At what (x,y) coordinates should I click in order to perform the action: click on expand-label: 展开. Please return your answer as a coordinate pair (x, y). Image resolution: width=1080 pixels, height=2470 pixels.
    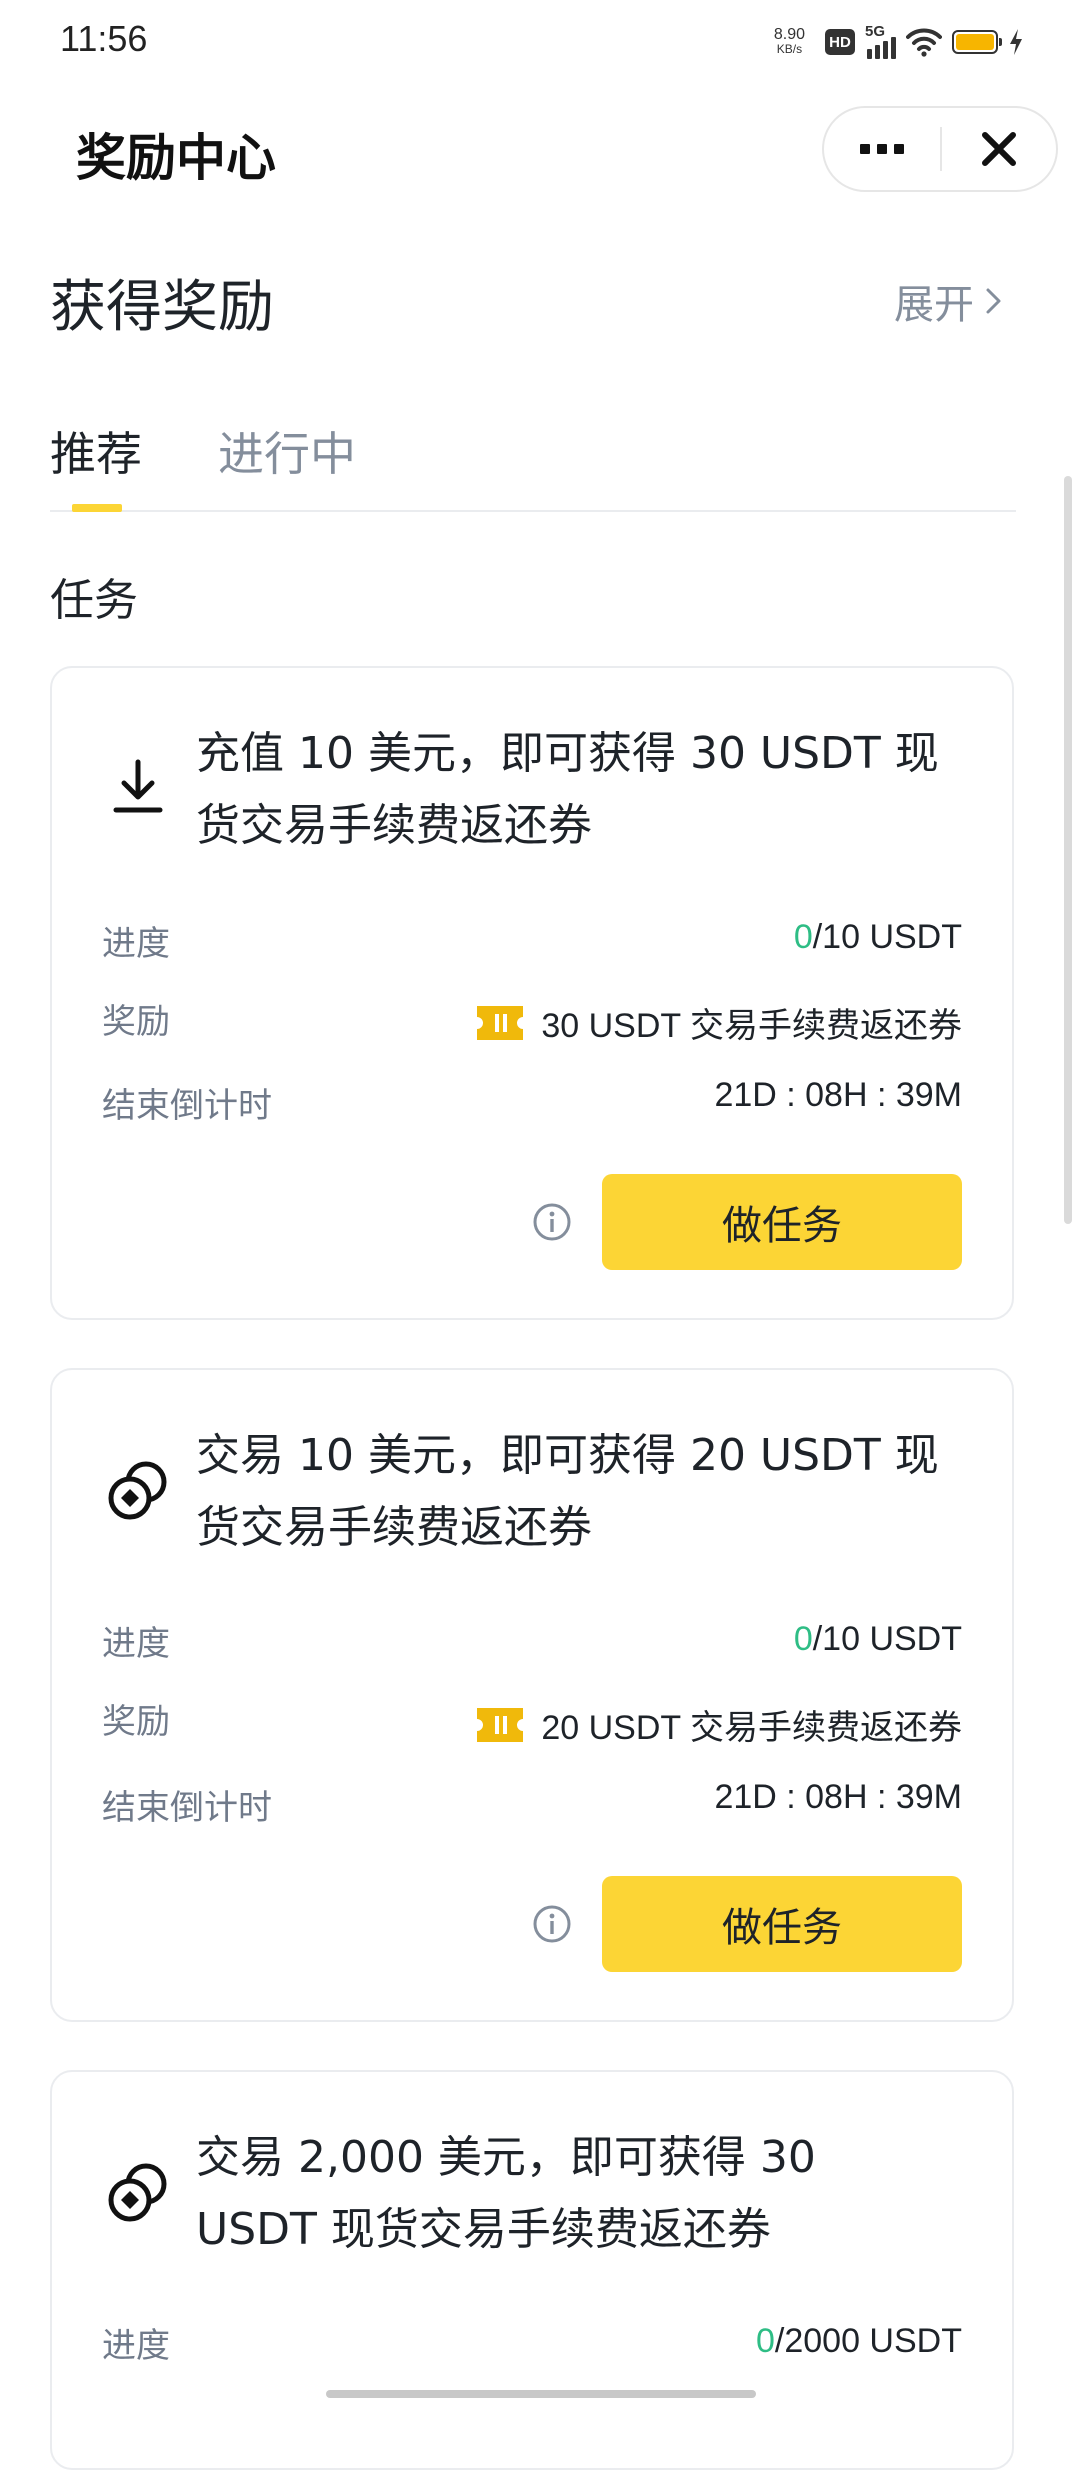
    Looking at the image, I should click on (934, 305).